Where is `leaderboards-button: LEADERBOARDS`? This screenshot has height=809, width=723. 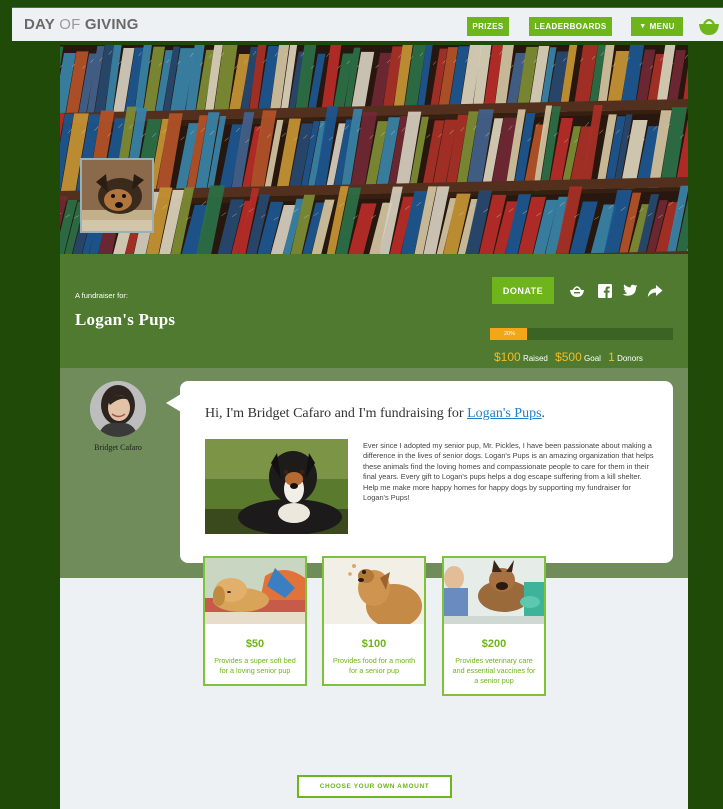 leaderboards-button: LEADERBOARDS is located at coordinates (570, 26).